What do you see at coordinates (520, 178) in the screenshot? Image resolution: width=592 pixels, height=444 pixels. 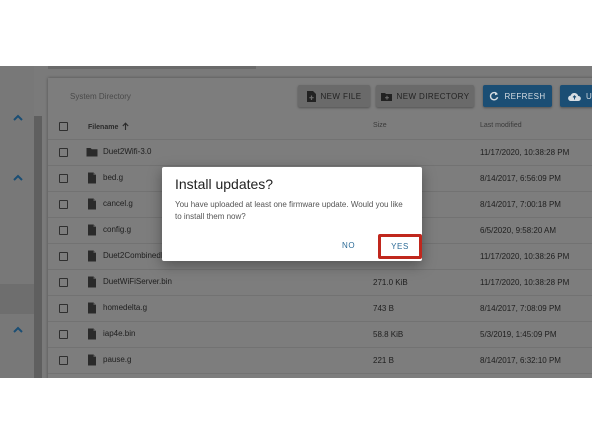 I see `file-last-modified: 8/14/2017, 6:56:09 PM` at bounding box center [520, 178].